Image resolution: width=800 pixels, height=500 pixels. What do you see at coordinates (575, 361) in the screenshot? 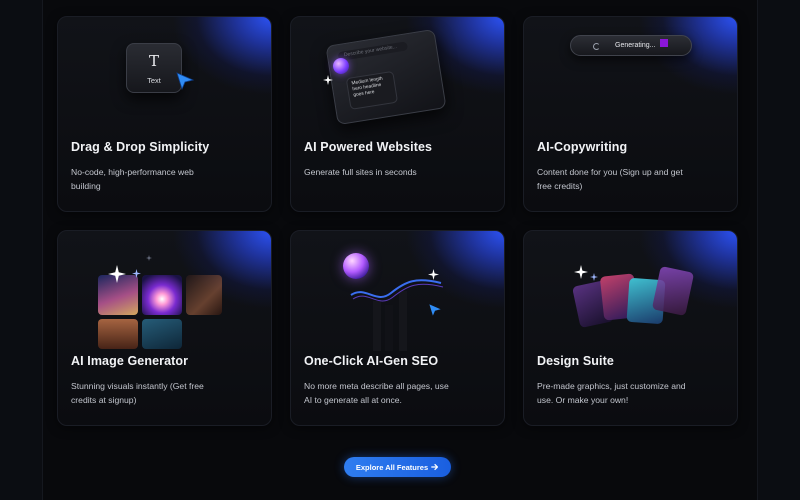
I see `card-title: Design Suite` at bounding box center [575, 361].